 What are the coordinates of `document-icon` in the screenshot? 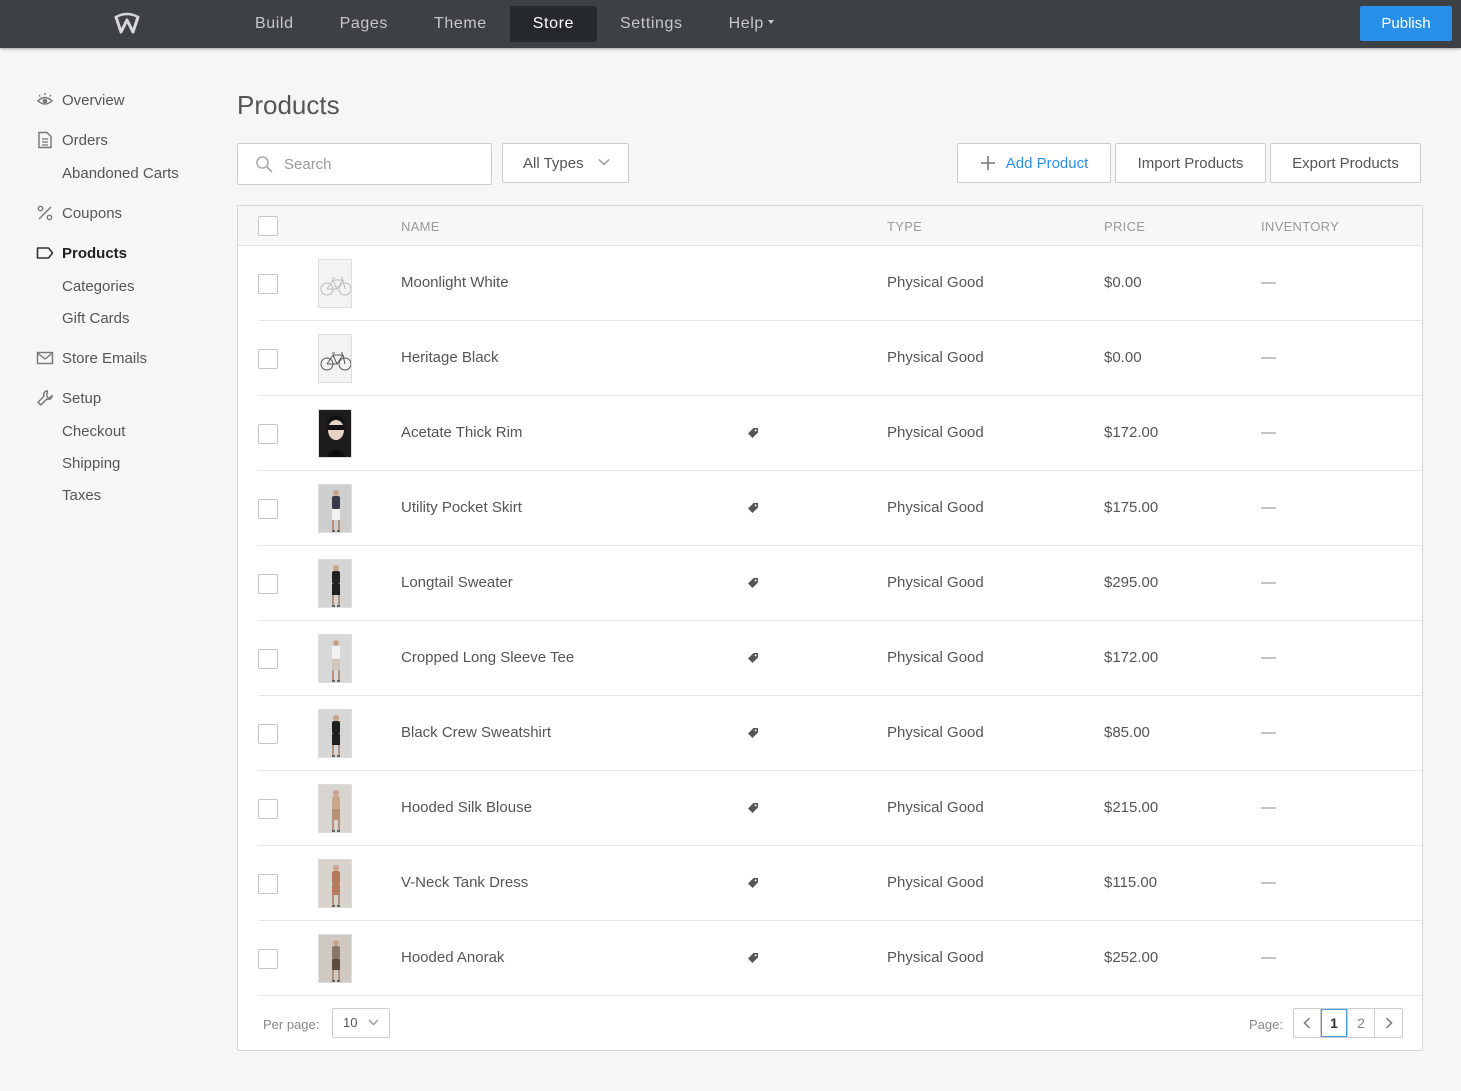 It's located at (45, 140).